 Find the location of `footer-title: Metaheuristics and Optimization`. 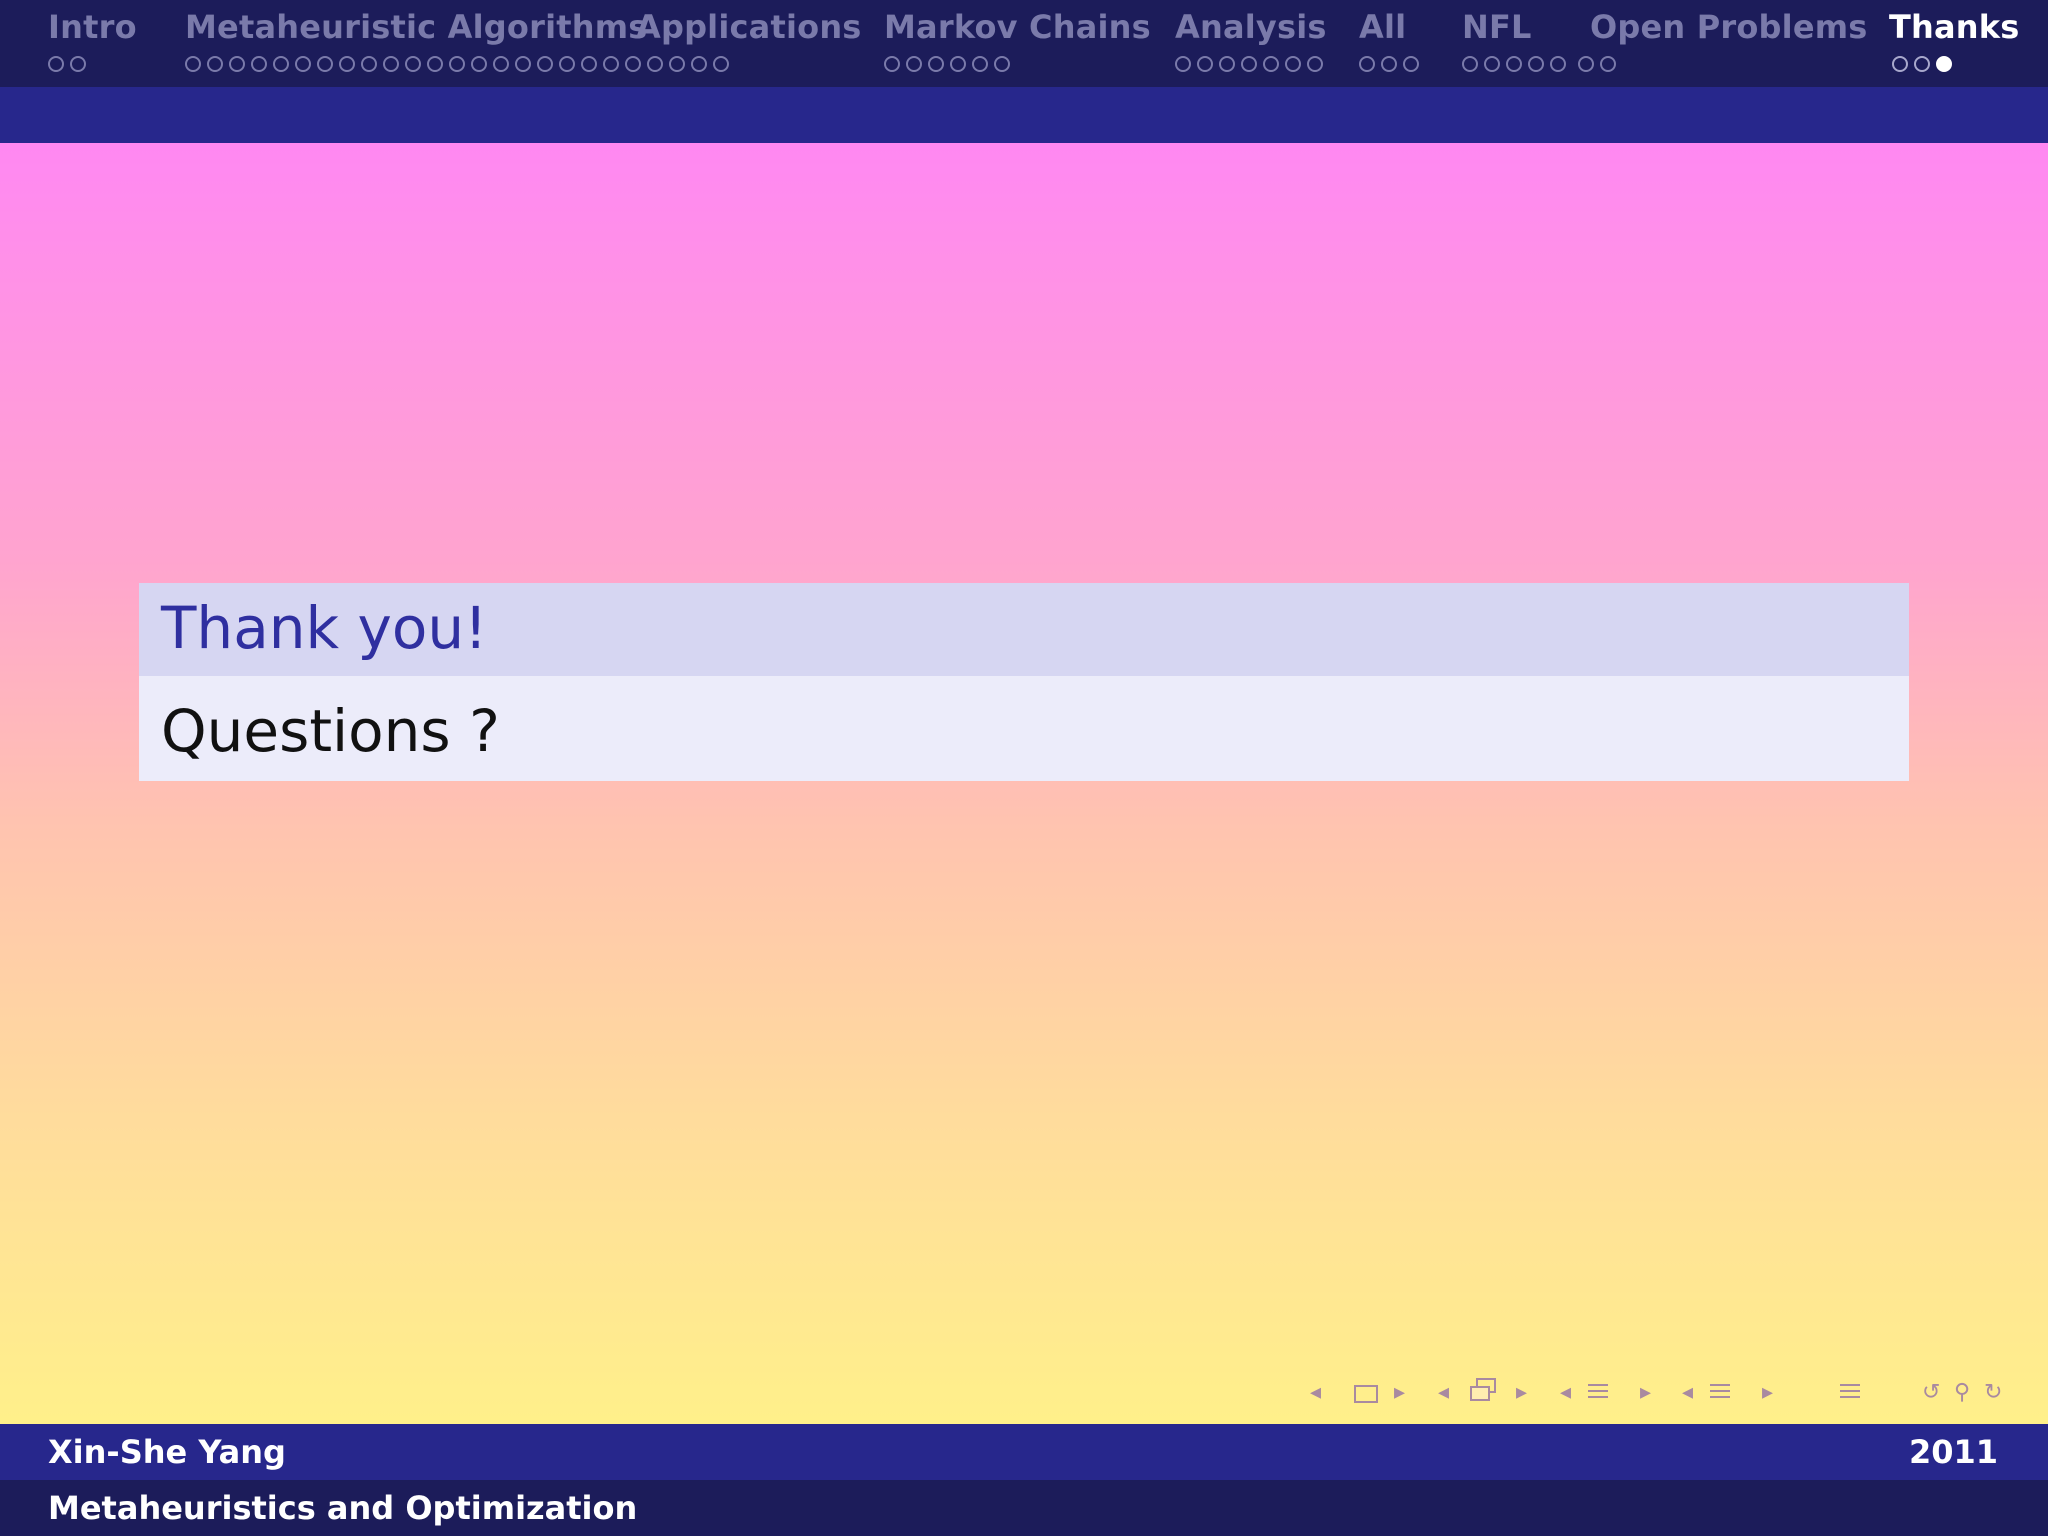

footer-title: Metaheuristics and Optimization is located at coordinates (343, 1508).